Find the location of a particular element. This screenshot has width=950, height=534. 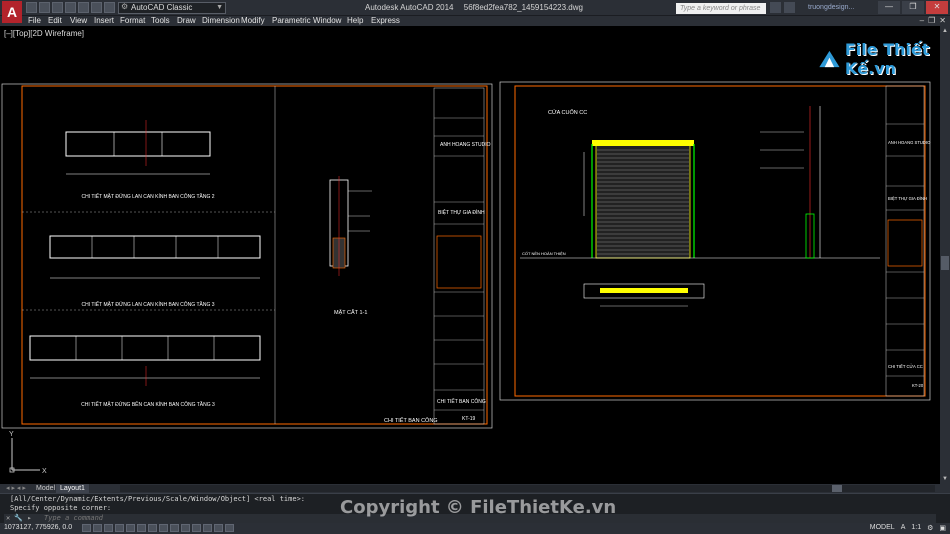

vertical-scrollbar: ▲ ▼ is located at coordinates (945, 255).